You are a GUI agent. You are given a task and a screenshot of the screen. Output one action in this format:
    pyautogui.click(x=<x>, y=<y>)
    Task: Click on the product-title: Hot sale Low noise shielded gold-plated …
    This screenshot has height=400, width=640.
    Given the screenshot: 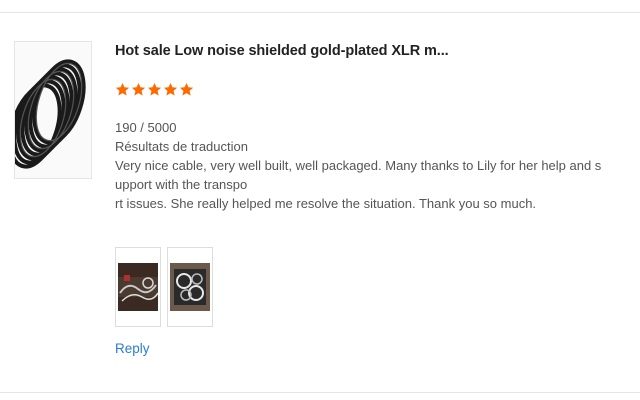 What is the action you would take?
    pyautogui.click(x=365, y=51)
    